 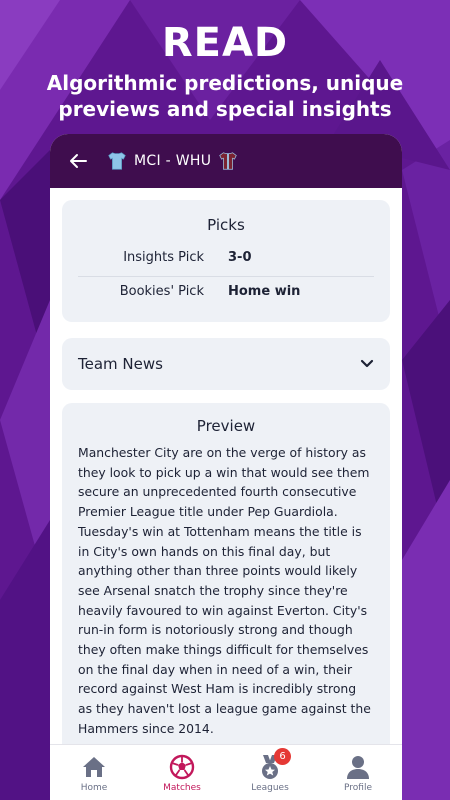 I want to click on pick-row: Bookies' Pick Home win, so click(x=226, y=291).